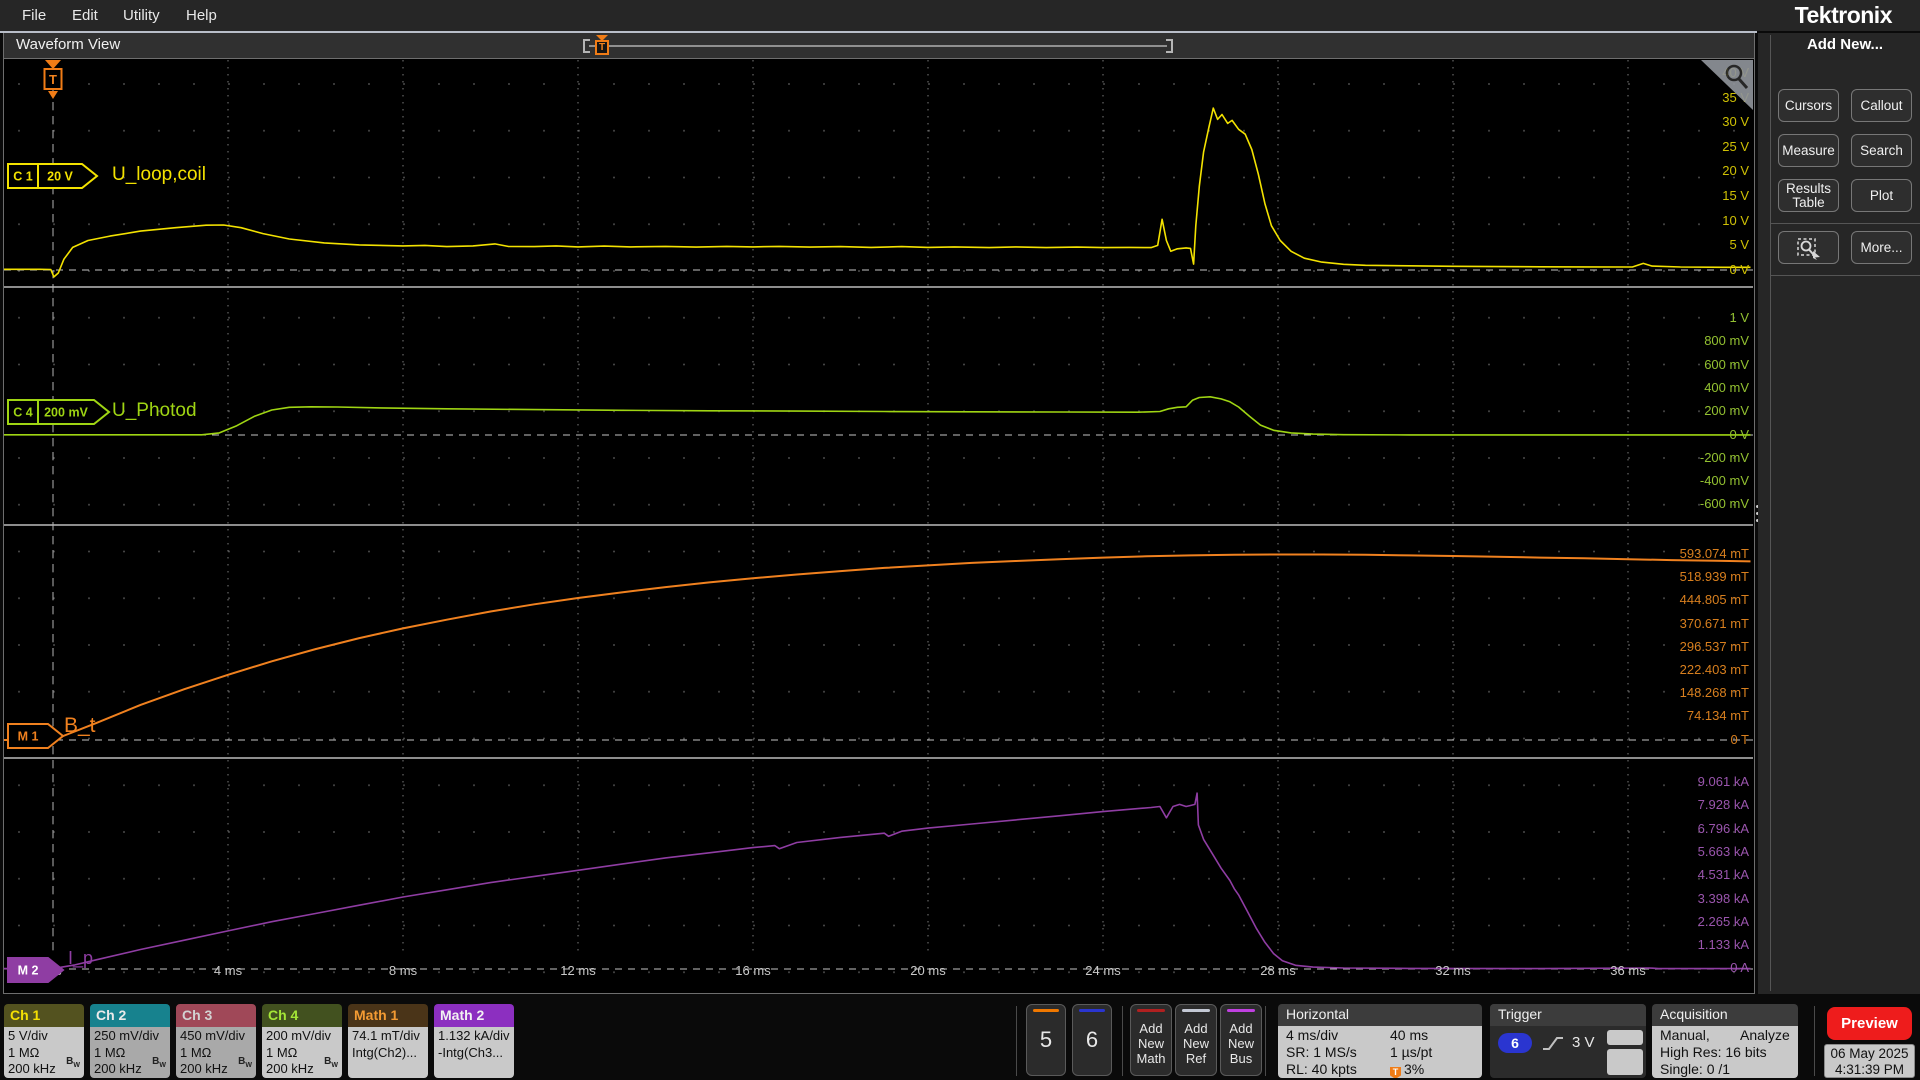 The height and width of the screenshot is (1080, 1920). Describe the element at coordinates (1881, 150) in the screenshot. I see `sidebar-button-search: Search` at that location.